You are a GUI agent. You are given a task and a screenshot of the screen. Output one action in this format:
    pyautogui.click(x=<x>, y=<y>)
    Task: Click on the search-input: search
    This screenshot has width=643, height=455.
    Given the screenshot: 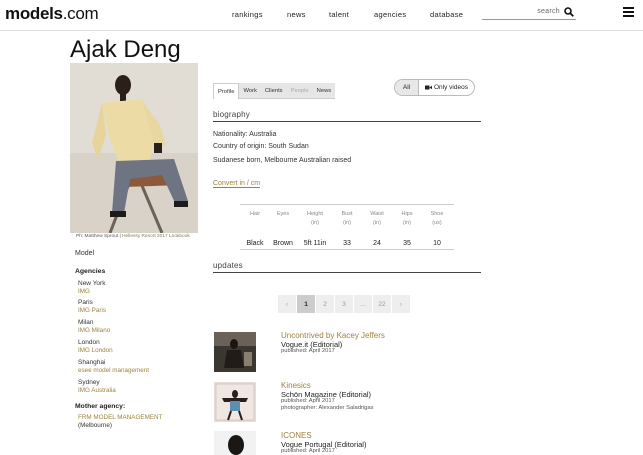 What is the action you would take?
    pyautogui.click(x=529, y=13)
    